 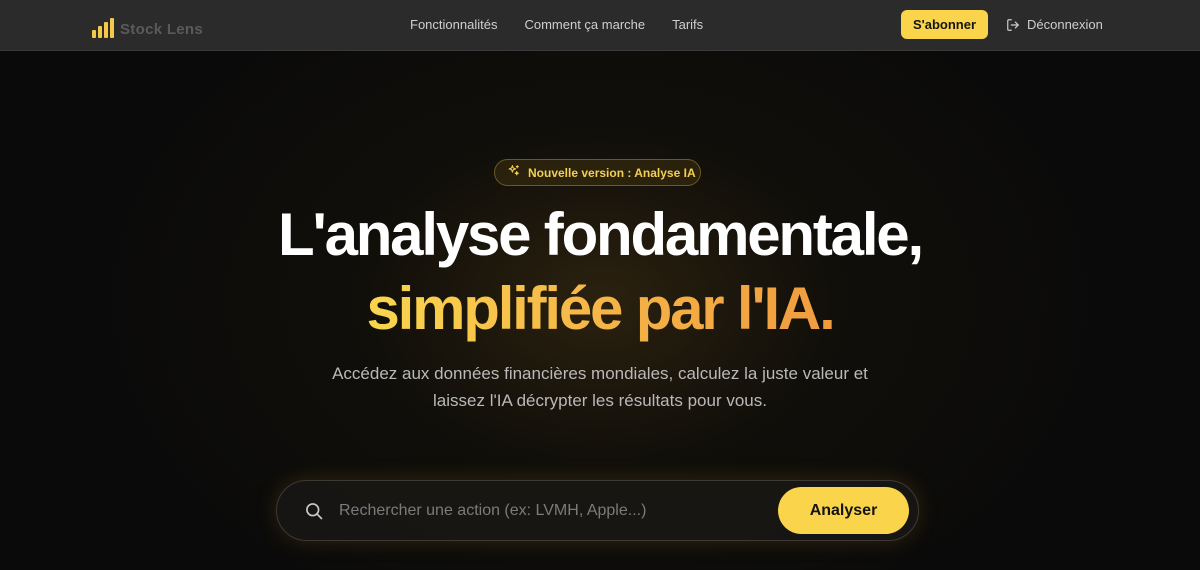 What do you see at coordinates (162, 29) in the screenshot?
I see `brand-name: Stock Lens` at bounding box center [162, 29].